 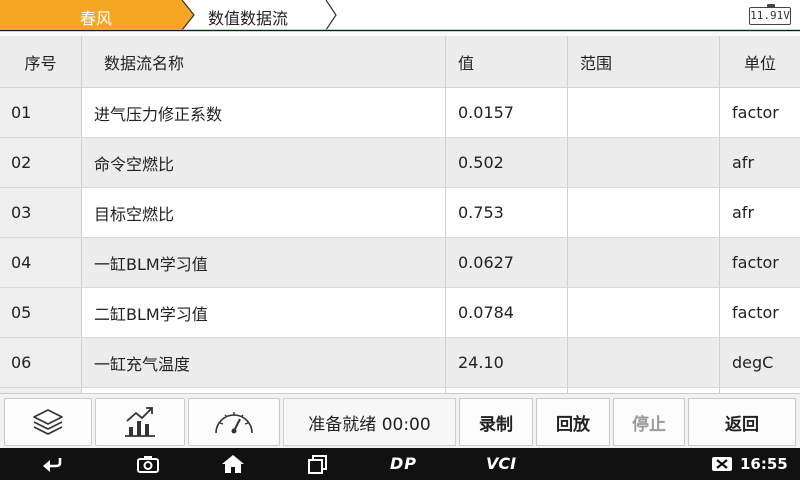 What do you see at coordinates (649, 422) in the screenshot?
I see `stop-button: 停止` at bounding box center [649, 422].